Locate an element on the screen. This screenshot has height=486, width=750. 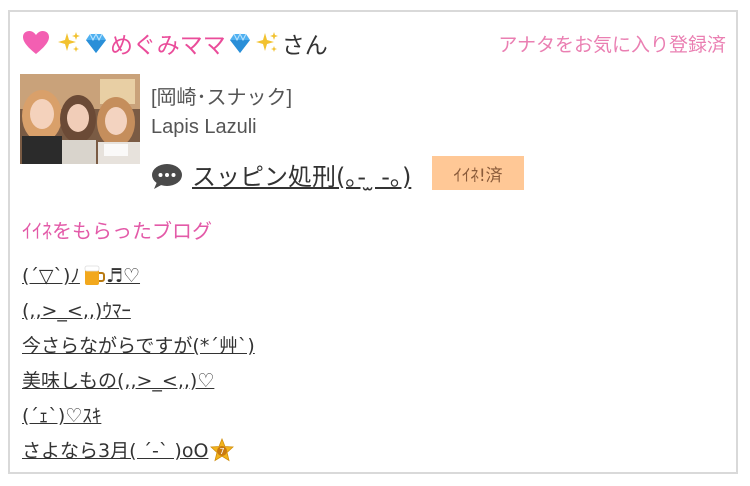
post-title-link: スッピン処刑(｡- ̫ -｡) is located at coordinates (301, 174).